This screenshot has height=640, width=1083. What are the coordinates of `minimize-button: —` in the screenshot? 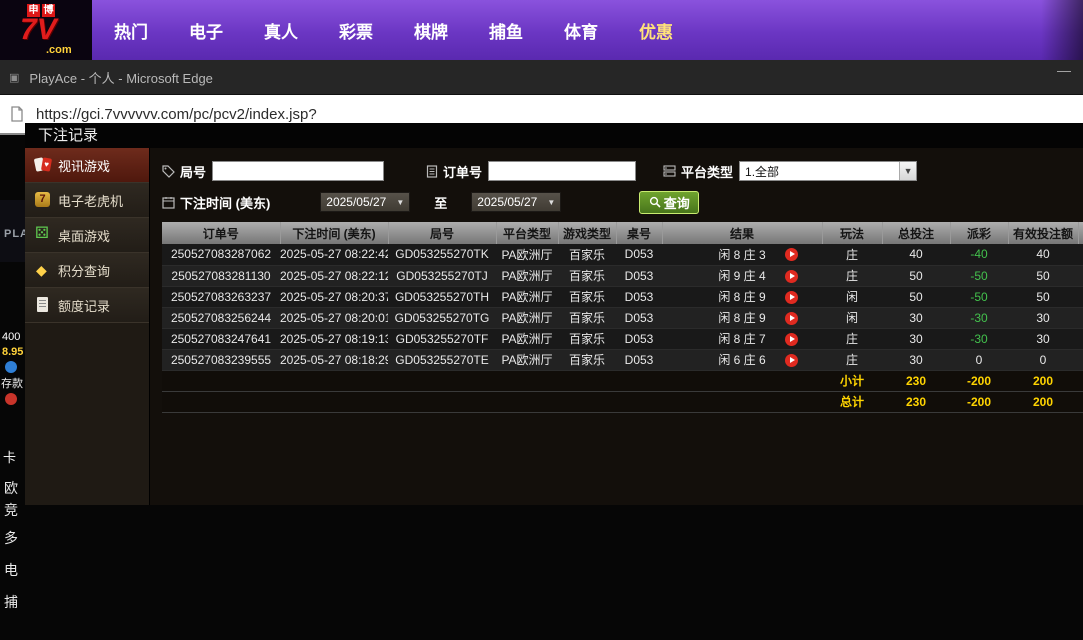 It's located at (1064, 70).